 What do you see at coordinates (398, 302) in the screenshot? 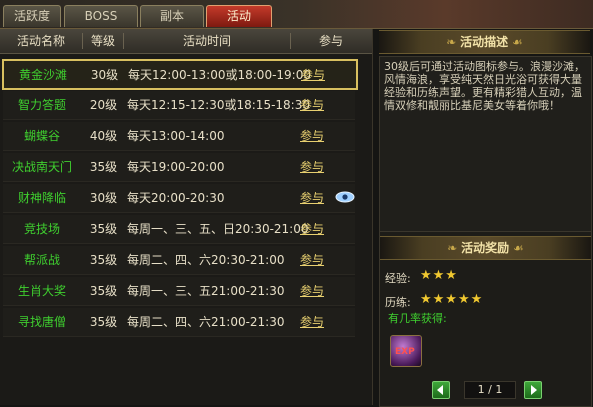
I see `training-label: 历练:` at bounding box center [398, 302].